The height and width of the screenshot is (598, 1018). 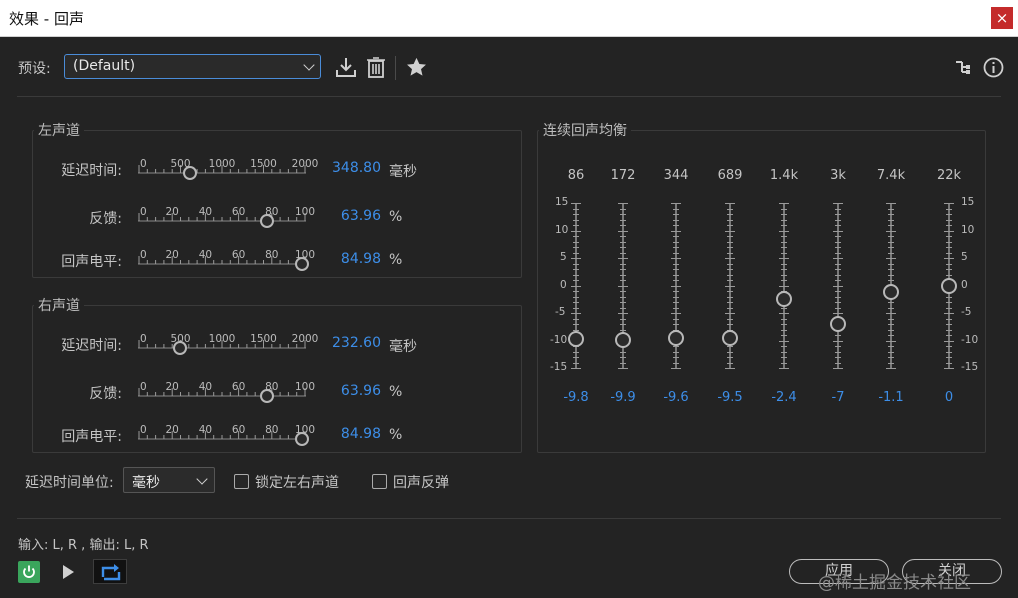 What do you see at coordinates (302, 439) in the screenshot?
I see `right-echo-level-slider-thumb` at bounding box center [302, 439].